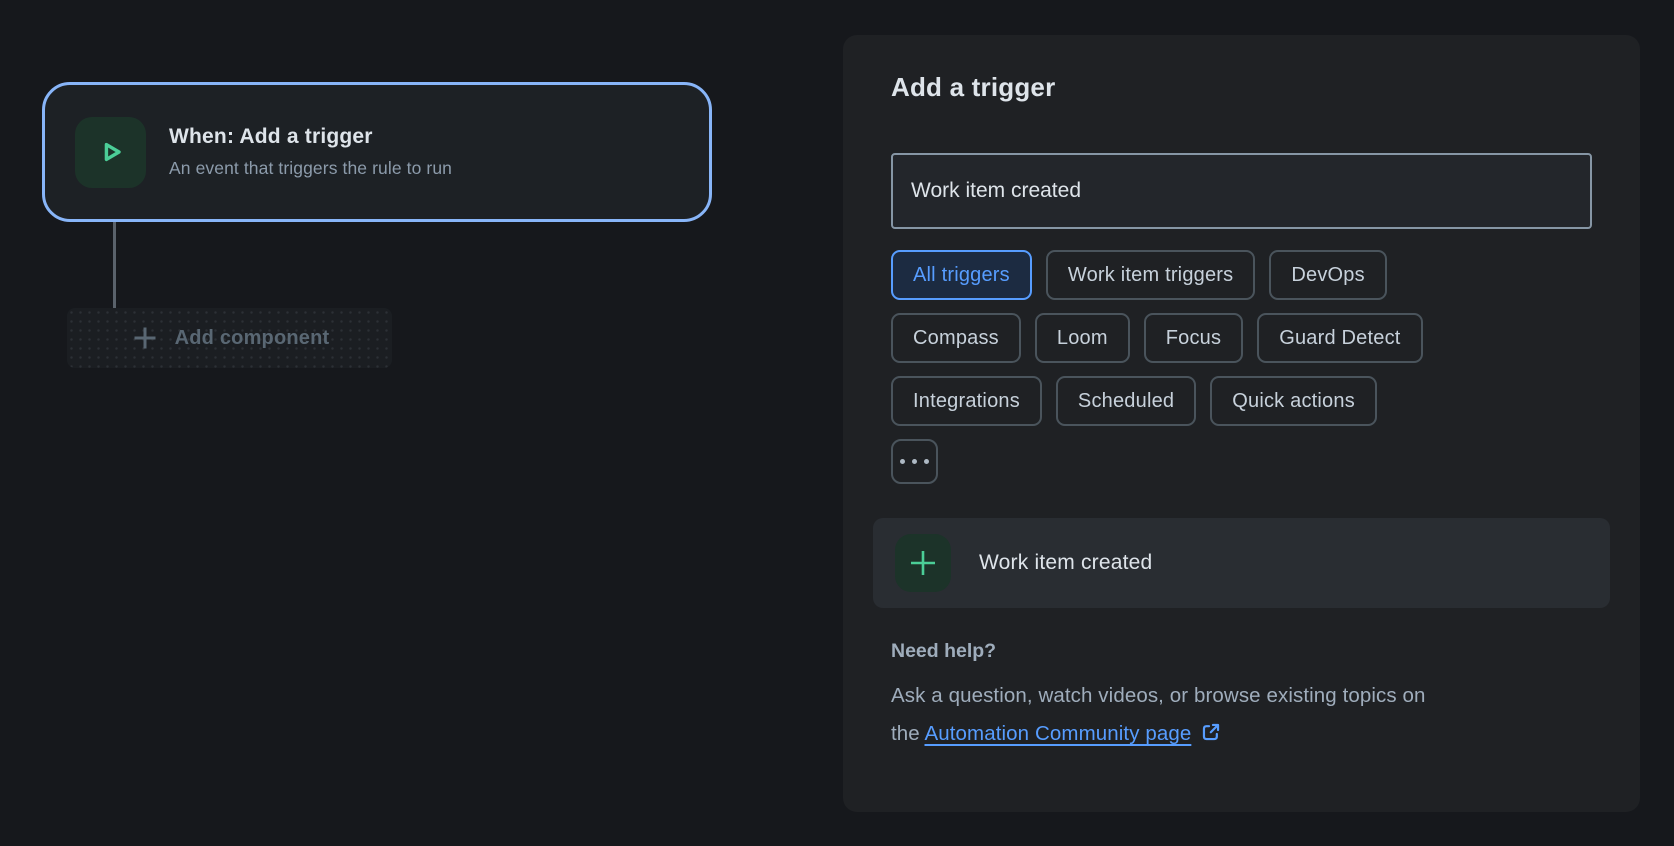  Describe the element at coordinates (271, 136) in the screenshot. I see `trigger-node-title: When: Add a trigger` at that location.